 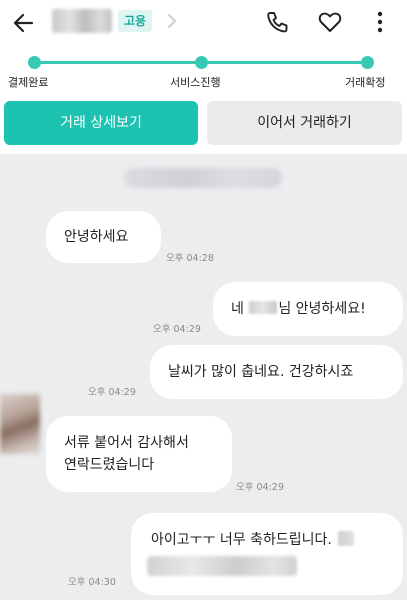 What do you see at coordinates (304, 123) in the screenshot?
I see `continue-deal-button: 이어서 거래하기` at bounding box center [304, 123].